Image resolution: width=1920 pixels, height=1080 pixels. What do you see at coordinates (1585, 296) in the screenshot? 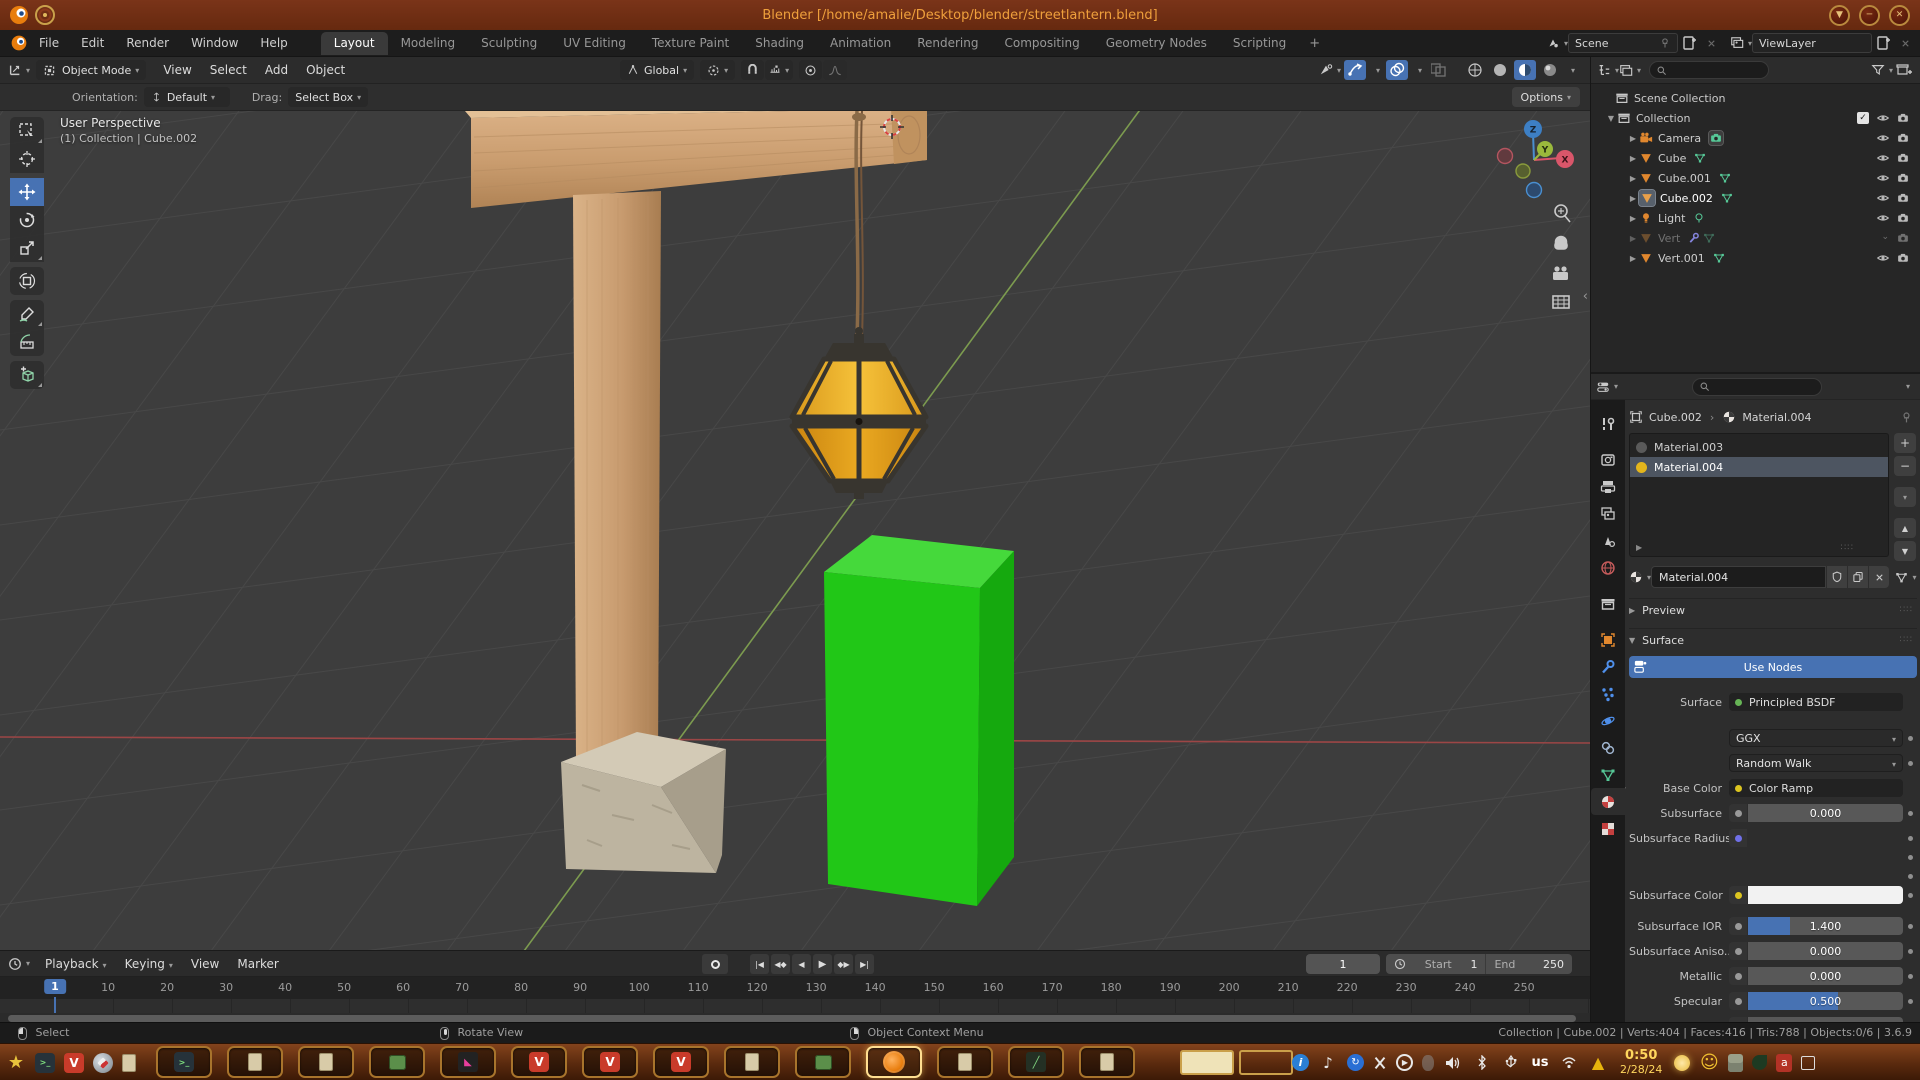
I see `sidebar-collapse-arrow: ‹` at bounding box center [1585, 296].